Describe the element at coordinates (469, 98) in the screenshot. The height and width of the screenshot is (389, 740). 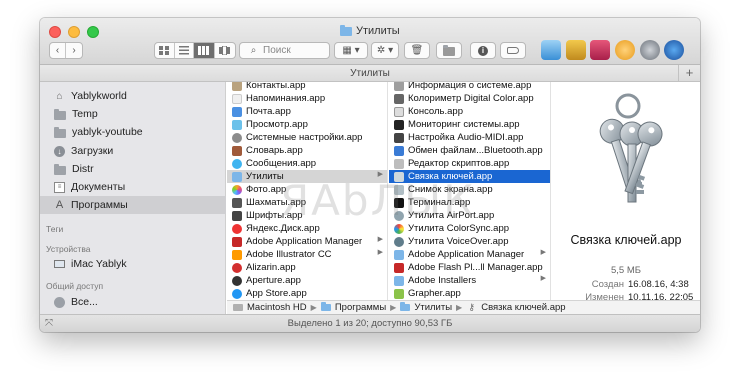
I see `list-item: Колориметр Digital Color.app` at that location.